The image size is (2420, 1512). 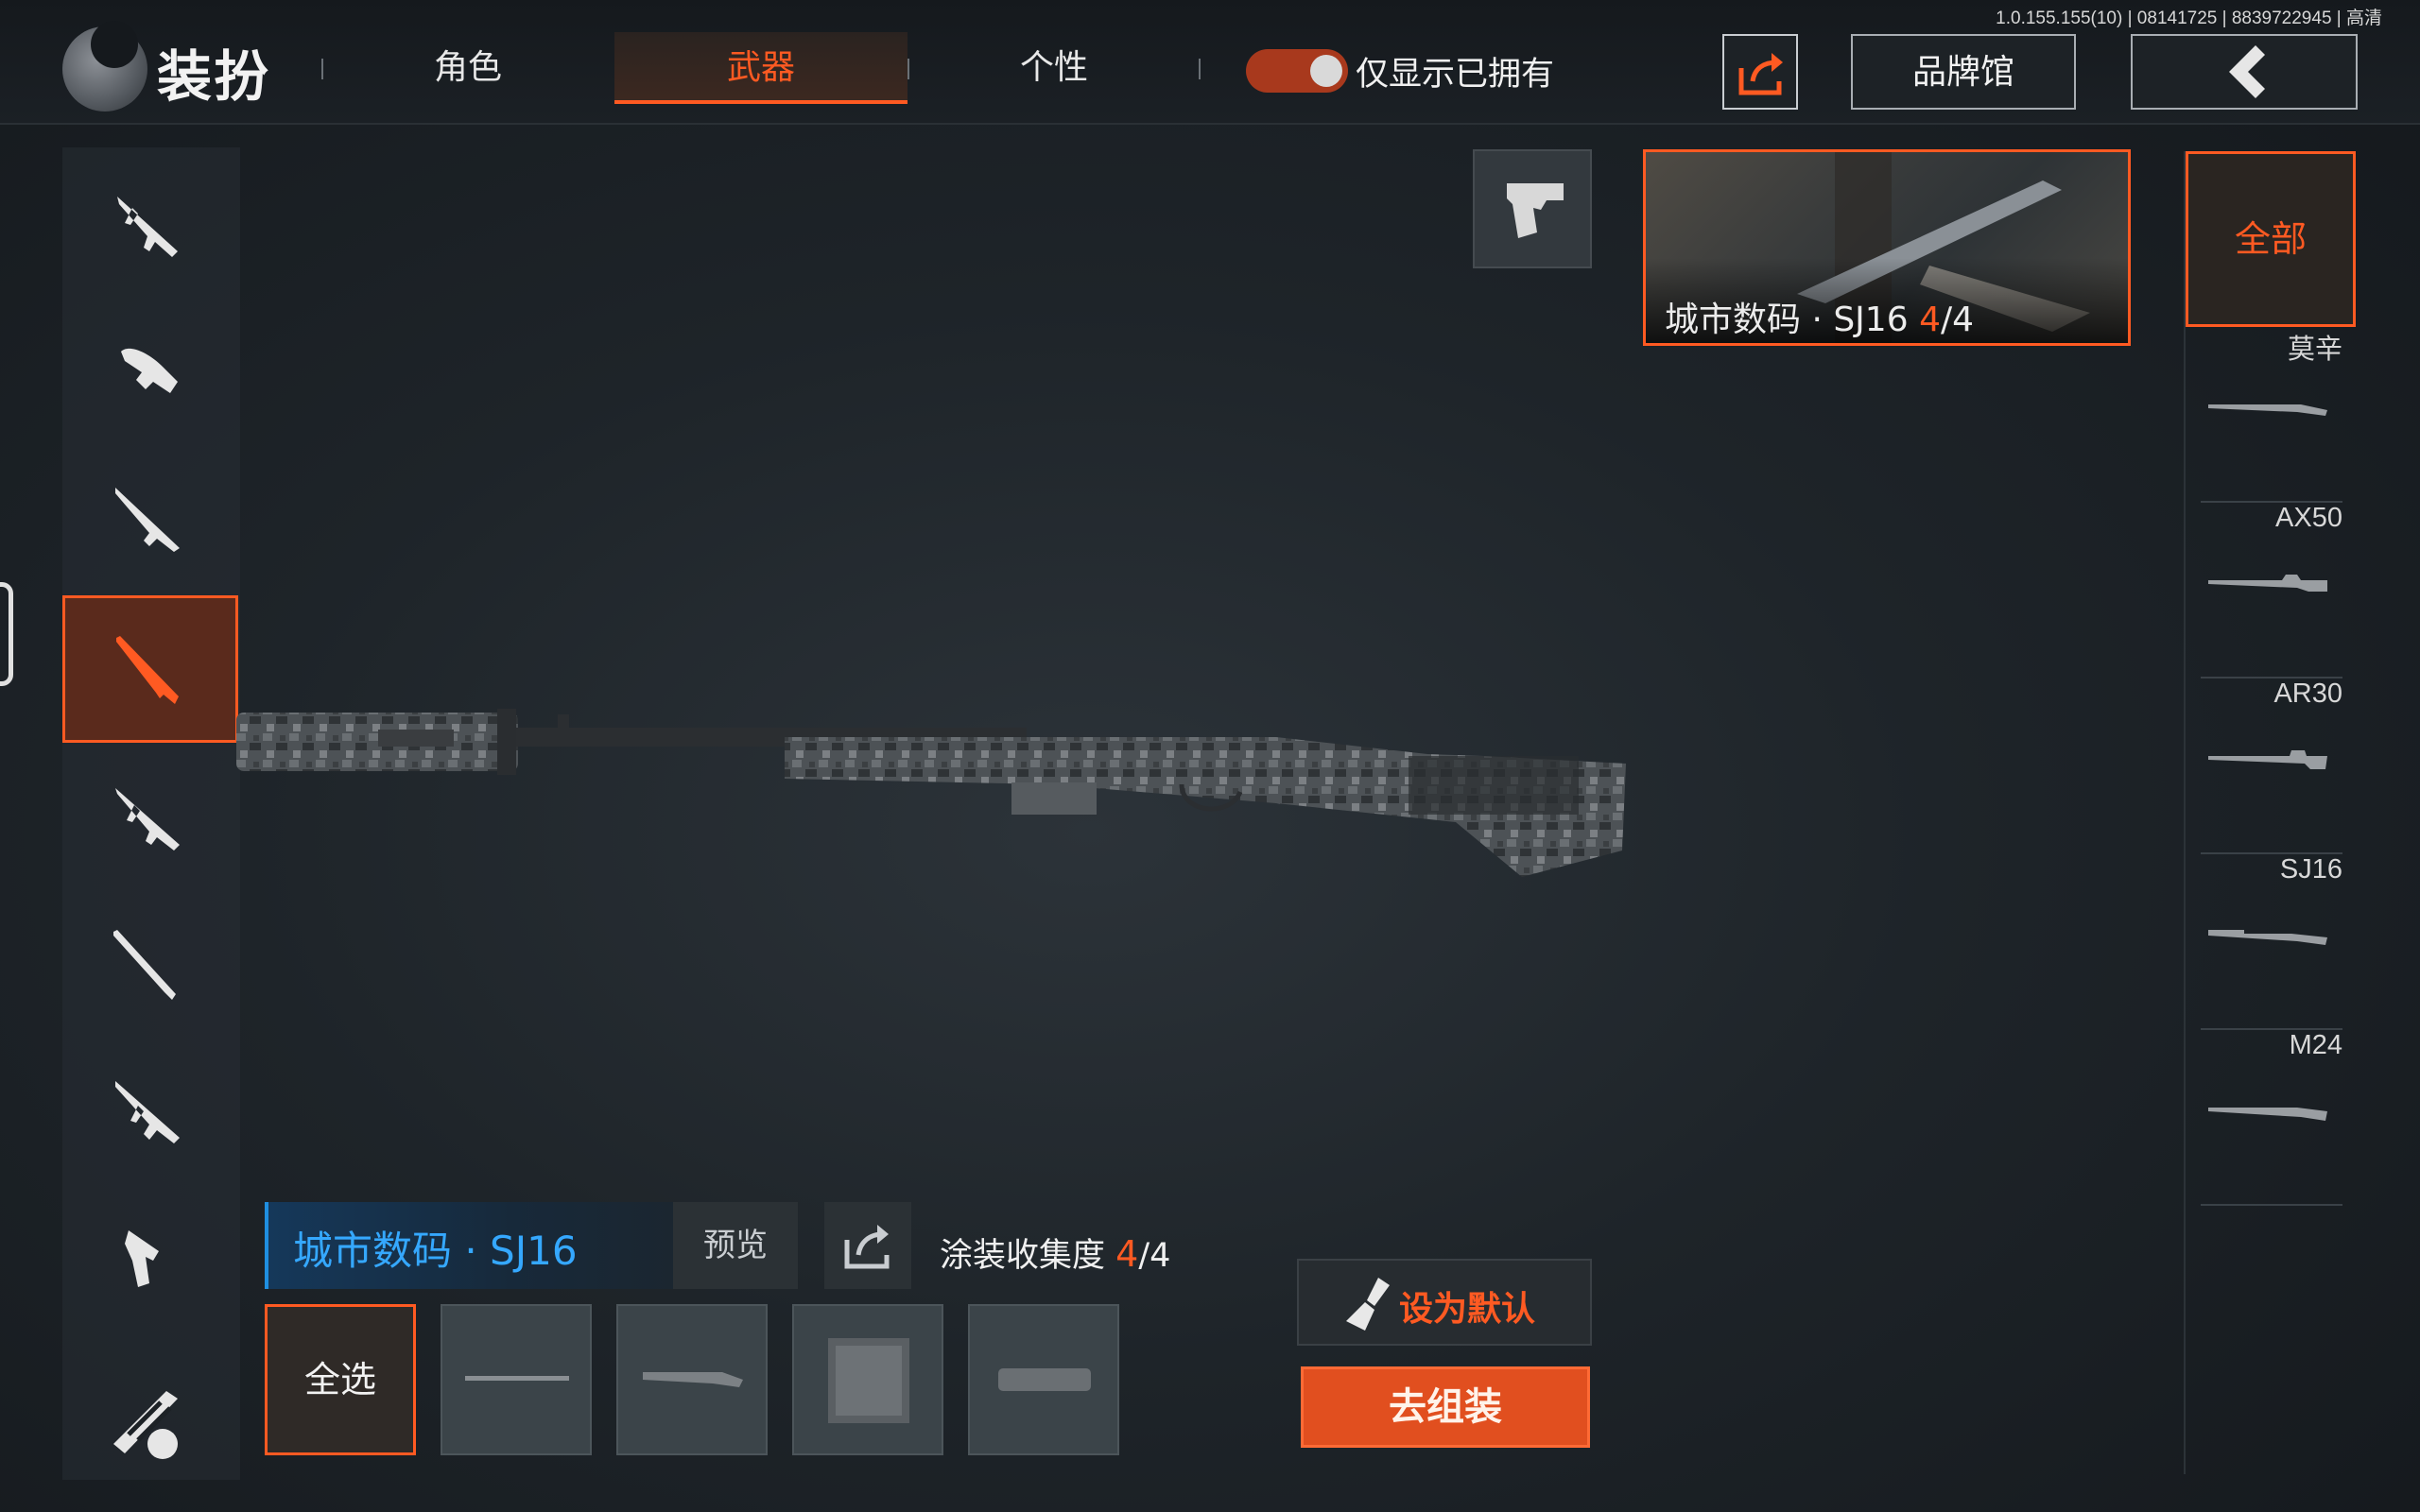 I want to click on preview-owned-count: 4, so click(x=1930, y=320).